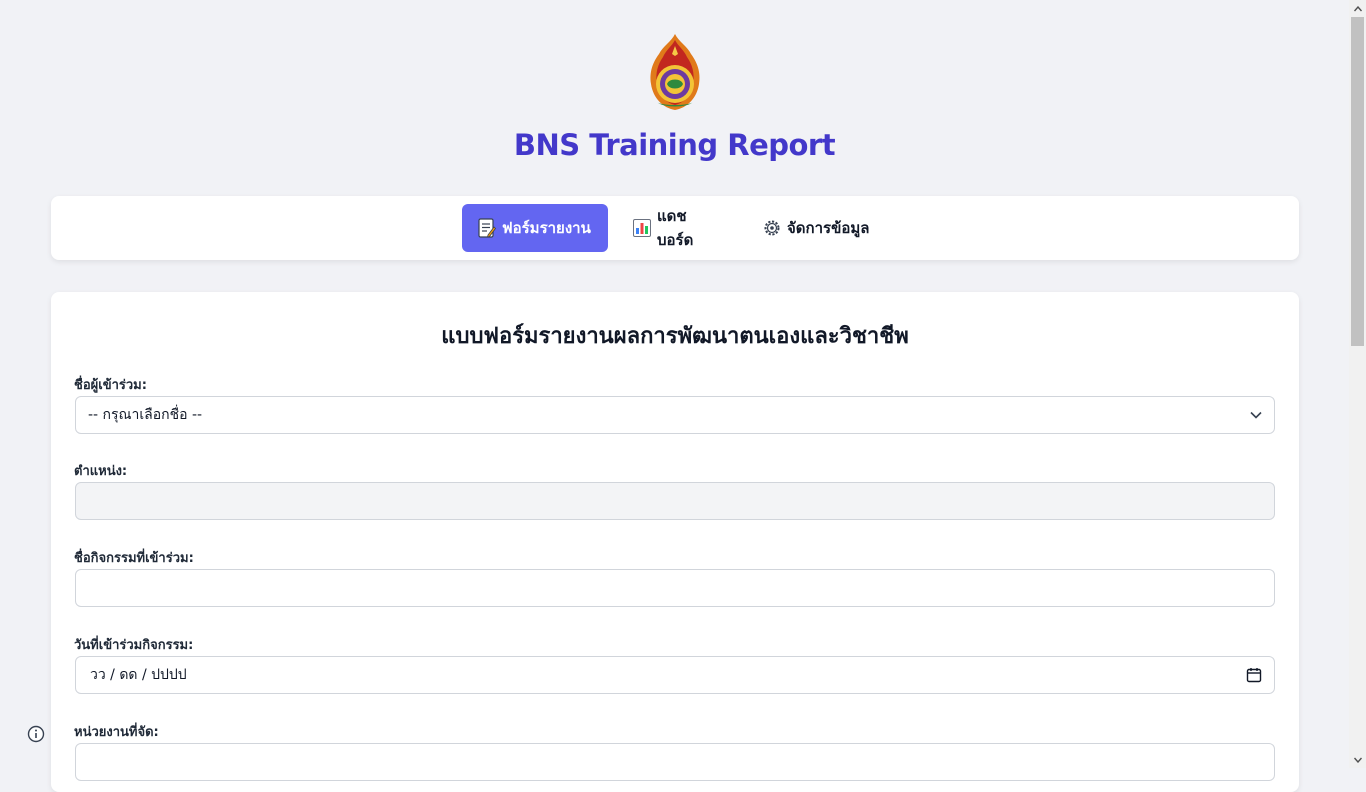 This screenshot has height=792, width=1366. What do you see at coordinates (675, 336) in the screenshot?
I see `form-title: แบบฟอร์มรายงานผลการพัฒนาตนเองและวิชาชีพ` at bounding box center [675, 336].